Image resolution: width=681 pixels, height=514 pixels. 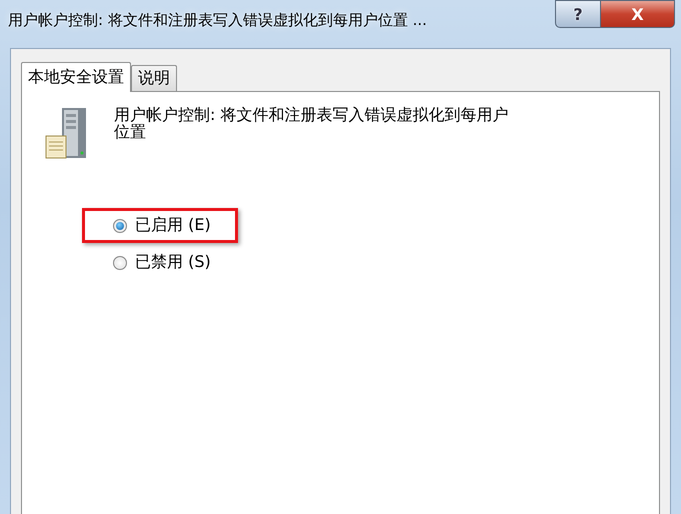 What do you see at coordinates (578, 14) in the screenshot?
I see `help-button: ?` at bounding box center [578, 14].